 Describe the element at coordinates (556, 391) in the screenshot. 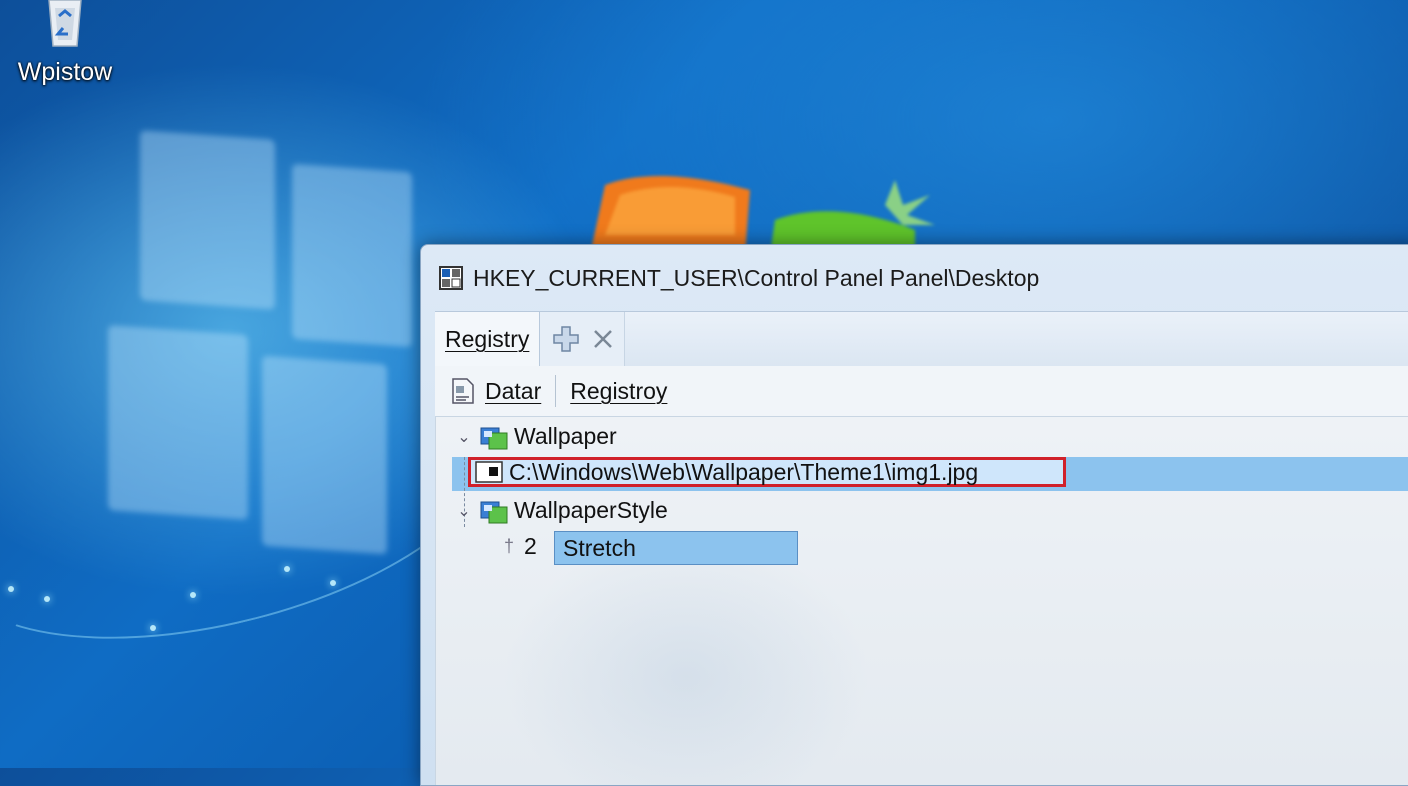

I see `toolbar-separator` at that location.